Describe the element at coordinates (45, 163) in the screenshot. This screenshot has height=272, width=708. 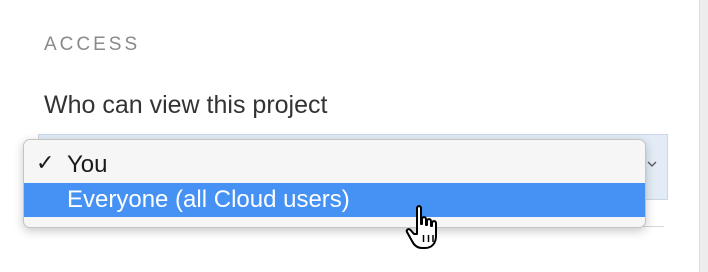
I see `checkmark-icon: ✓` at that location.